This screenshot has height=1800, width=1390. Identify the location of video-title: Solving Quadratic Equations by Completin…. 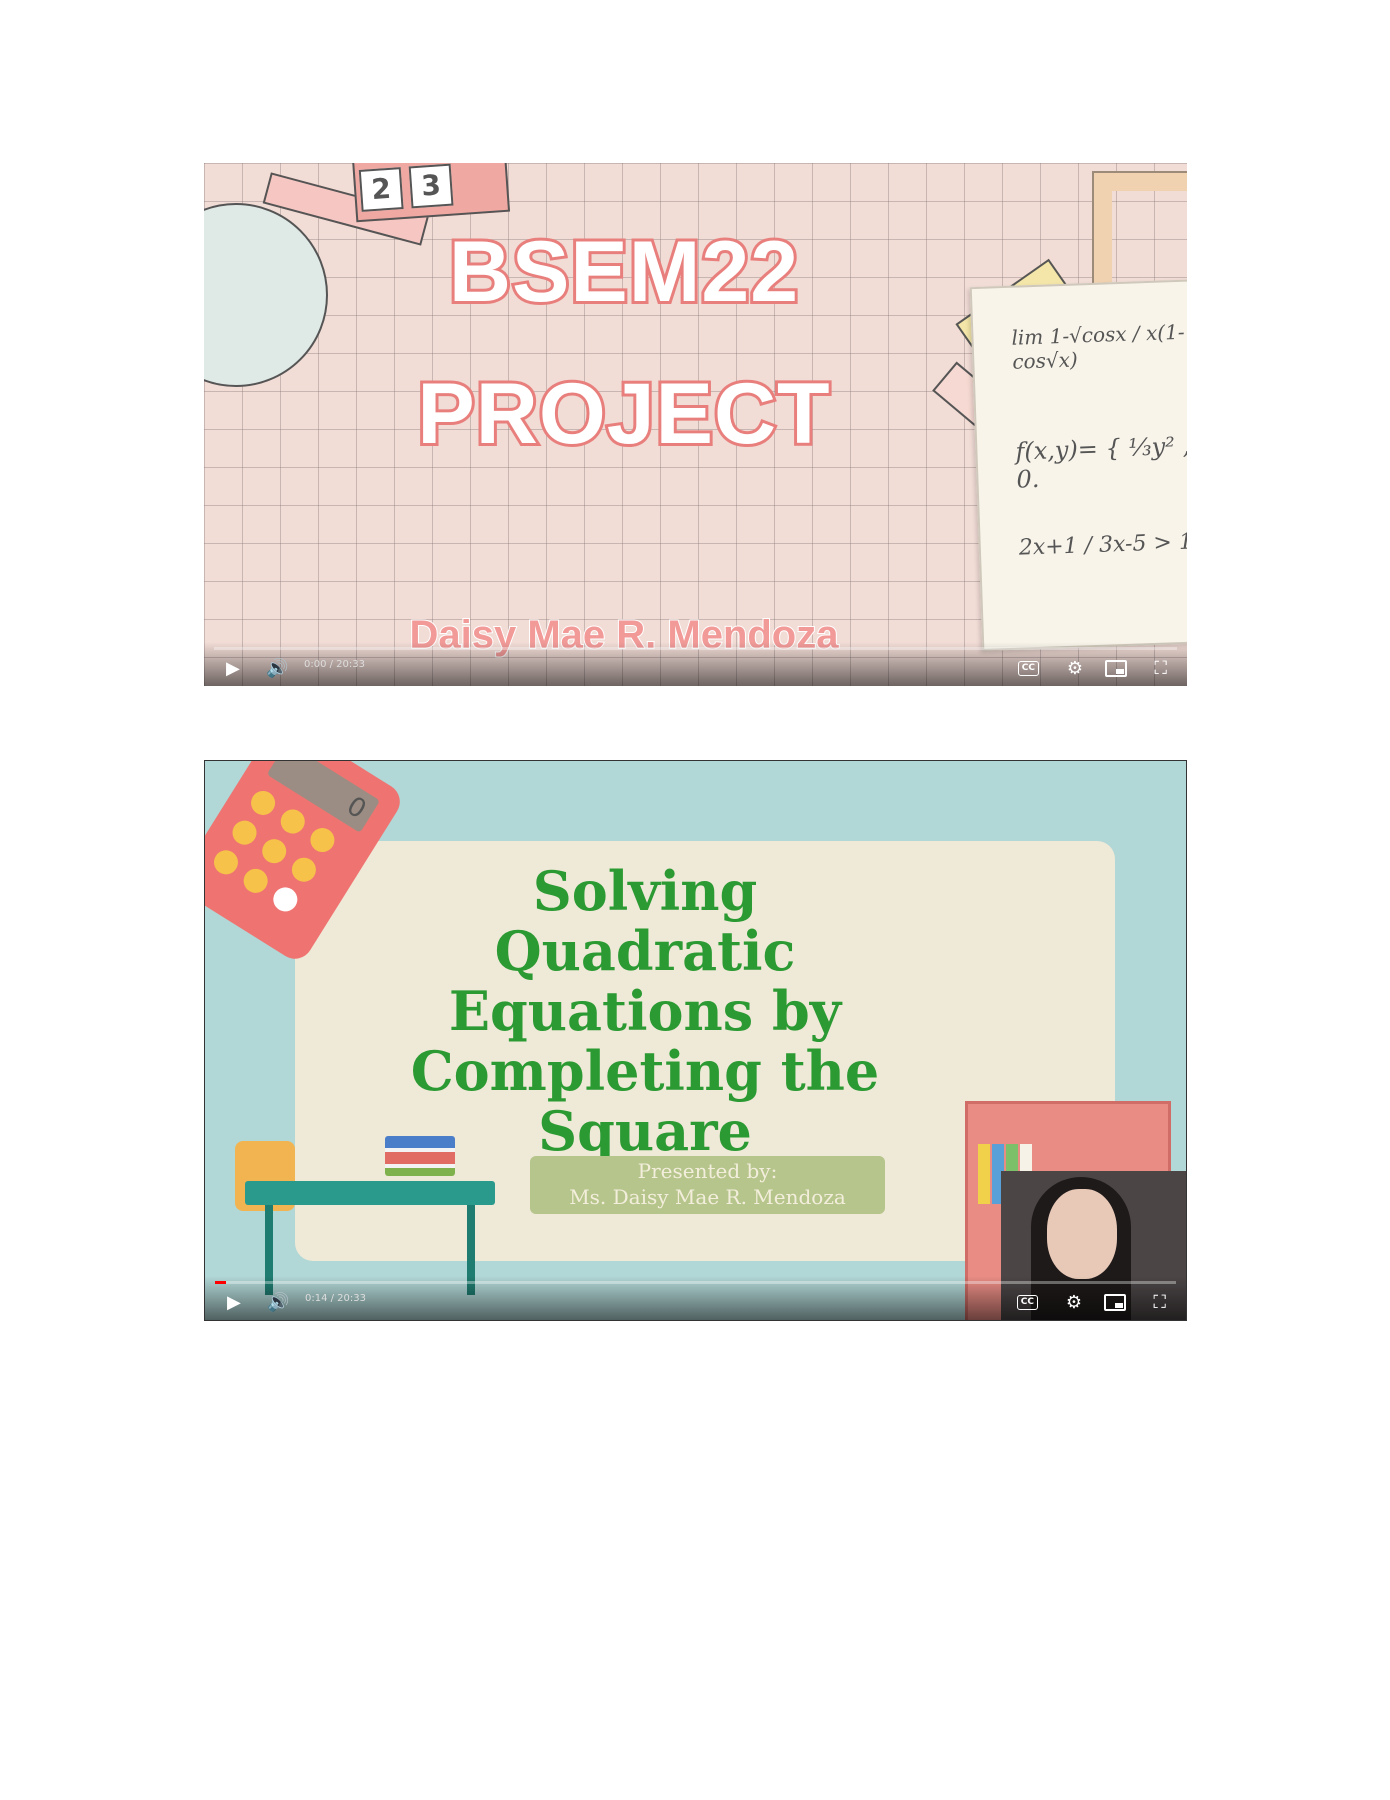
(645, 1011).